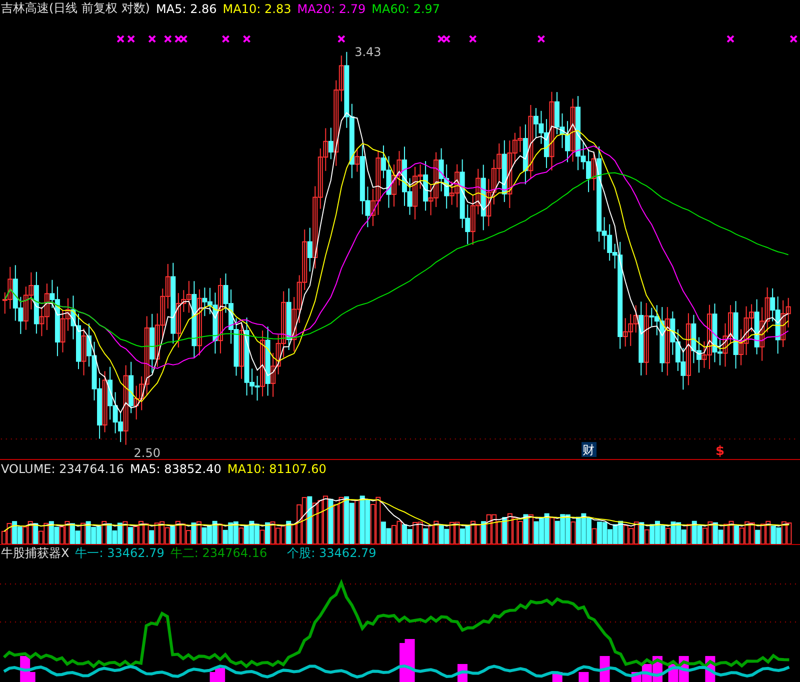 The height and width of the screenshot is (682, 800). I want to click on indicator-reading: 牛一: 33462.79, so click(119, 553).